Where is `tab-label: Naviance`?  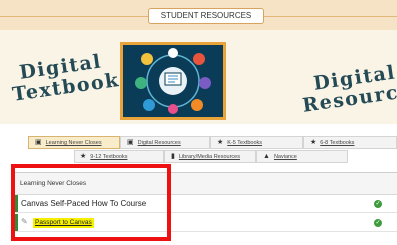
tab-label: Naviance is located at coordinates (285, 157).